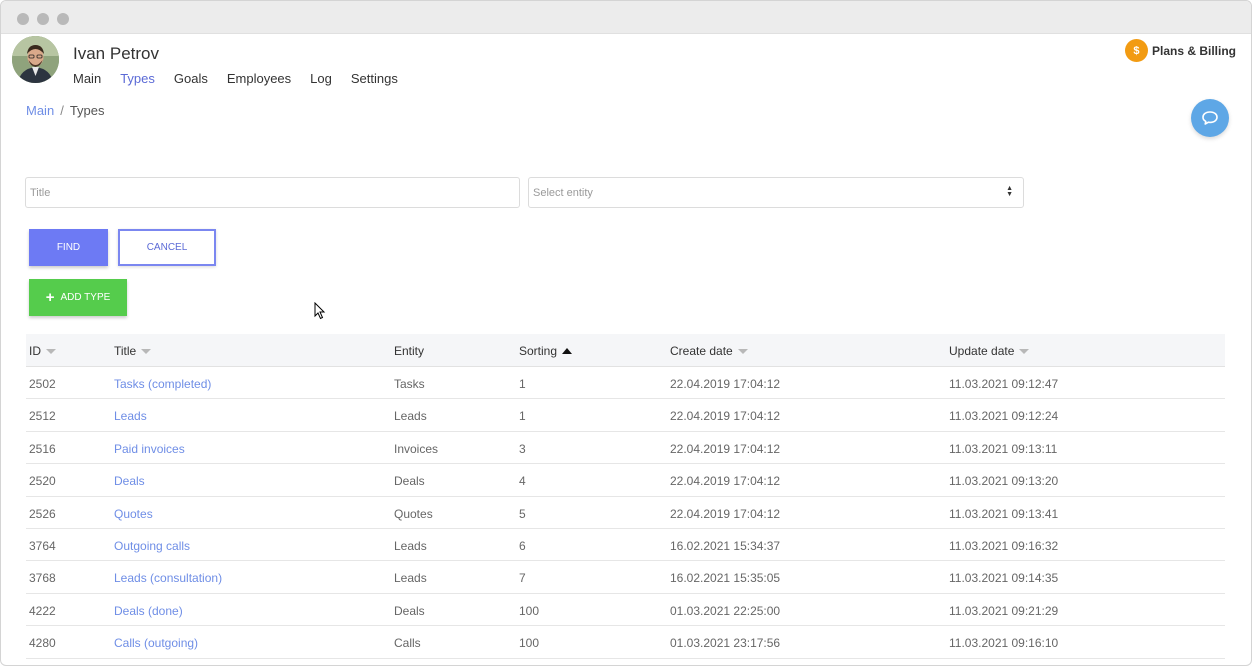 This screenshot has height=666, width=1252. I want to click on cell-id: 4280, so click(42, 643).